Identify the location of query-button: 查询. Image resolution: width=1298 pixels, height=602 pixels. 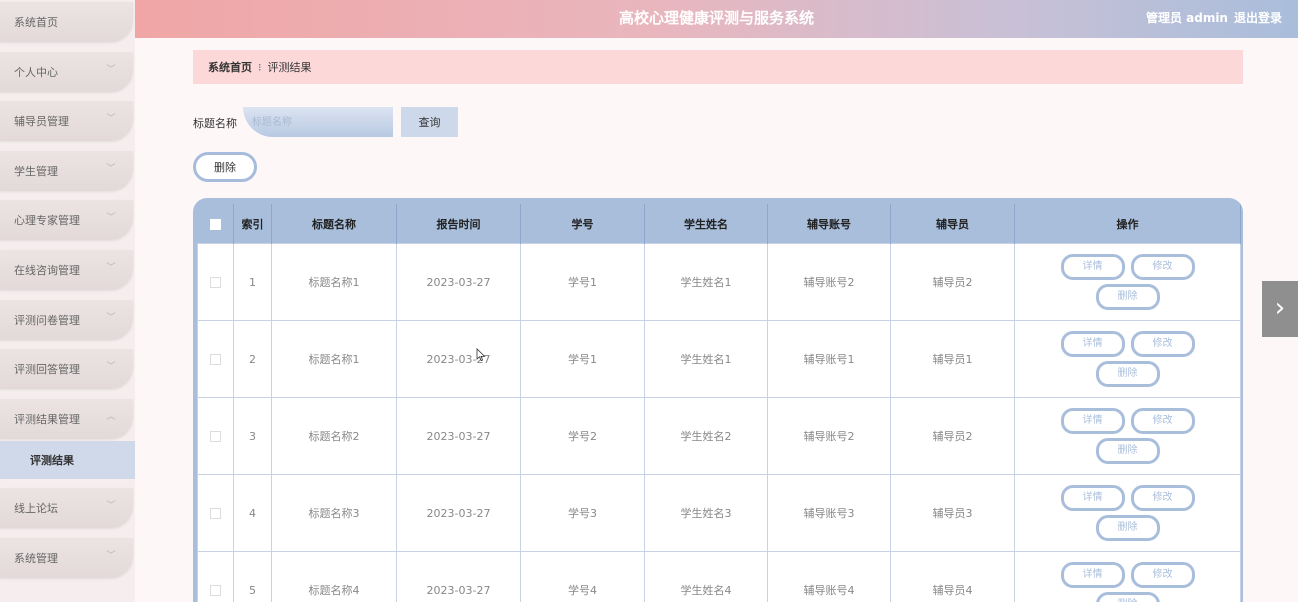
(429, 122).